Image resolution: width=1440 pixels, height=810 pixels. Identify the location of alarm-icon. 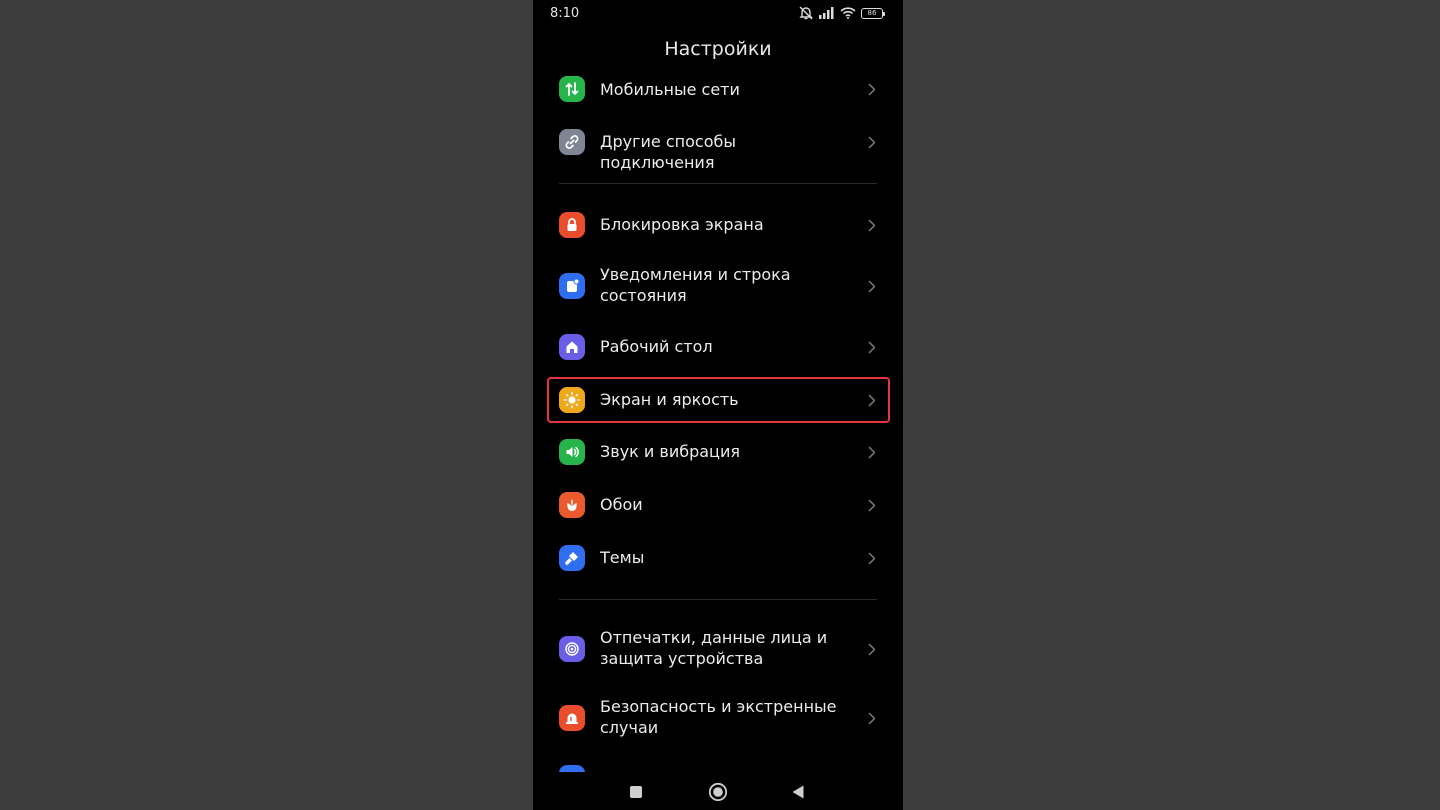
(572, 718).